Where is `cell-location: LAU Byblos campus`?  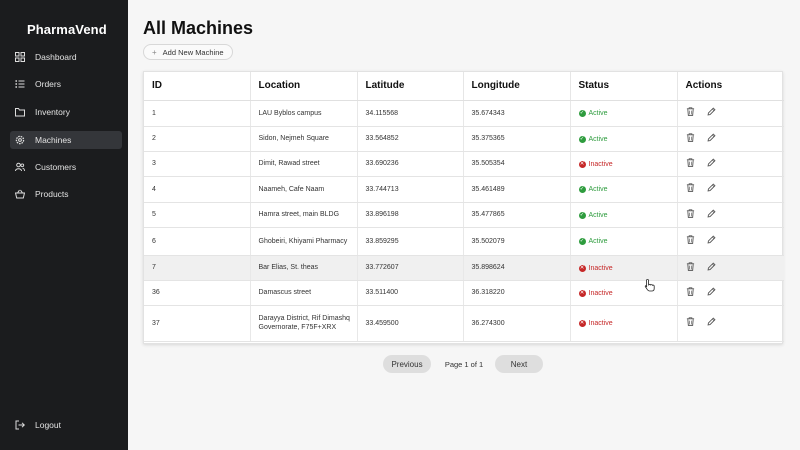 cell-location: LAU Byblos campus is located at coordinates (304, 113).